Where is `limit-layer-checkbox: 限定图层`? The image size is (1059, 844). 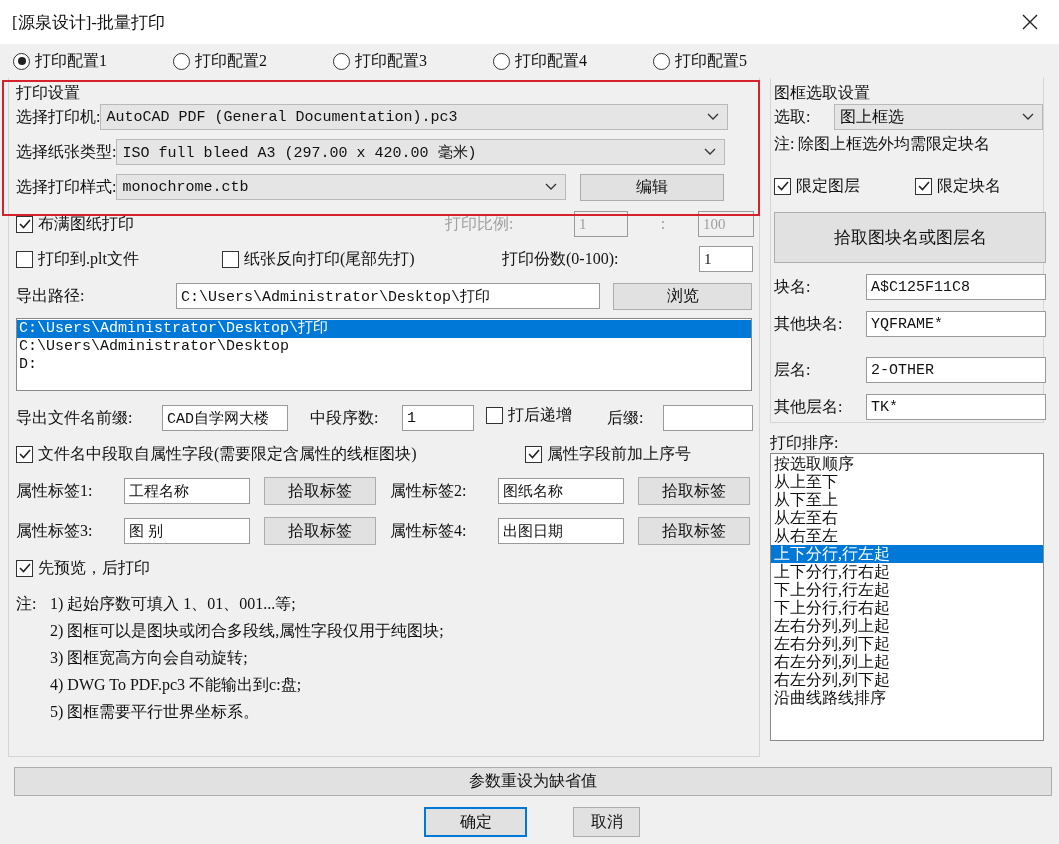 limit-layer-checkbox: 限定图层 is located at coordinates (844, 186).